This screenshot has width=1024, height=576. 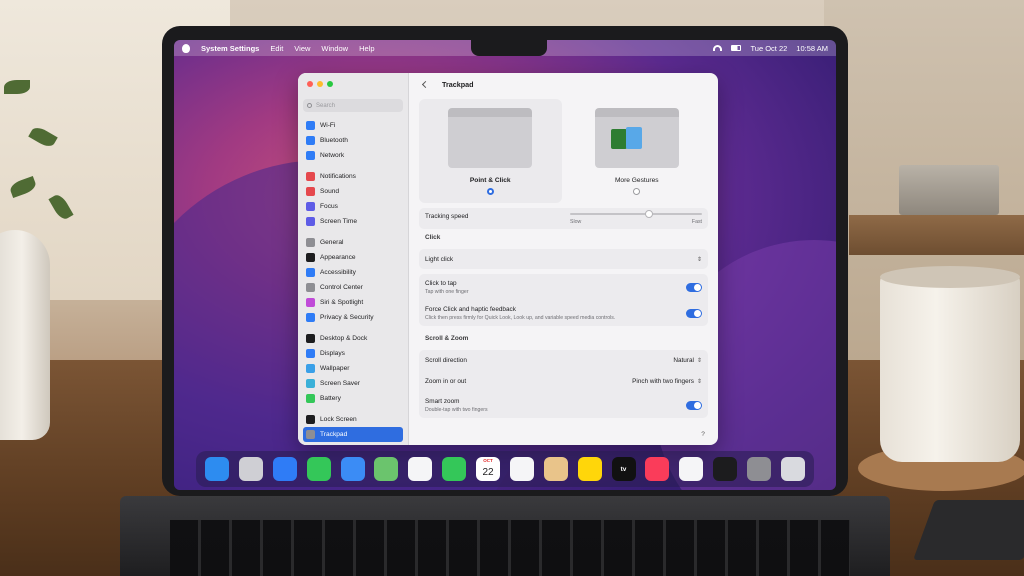 What do you see at coordinates (284, 469) in the screenshot?
I see `safari-icon` at bounding box center [284, 469].